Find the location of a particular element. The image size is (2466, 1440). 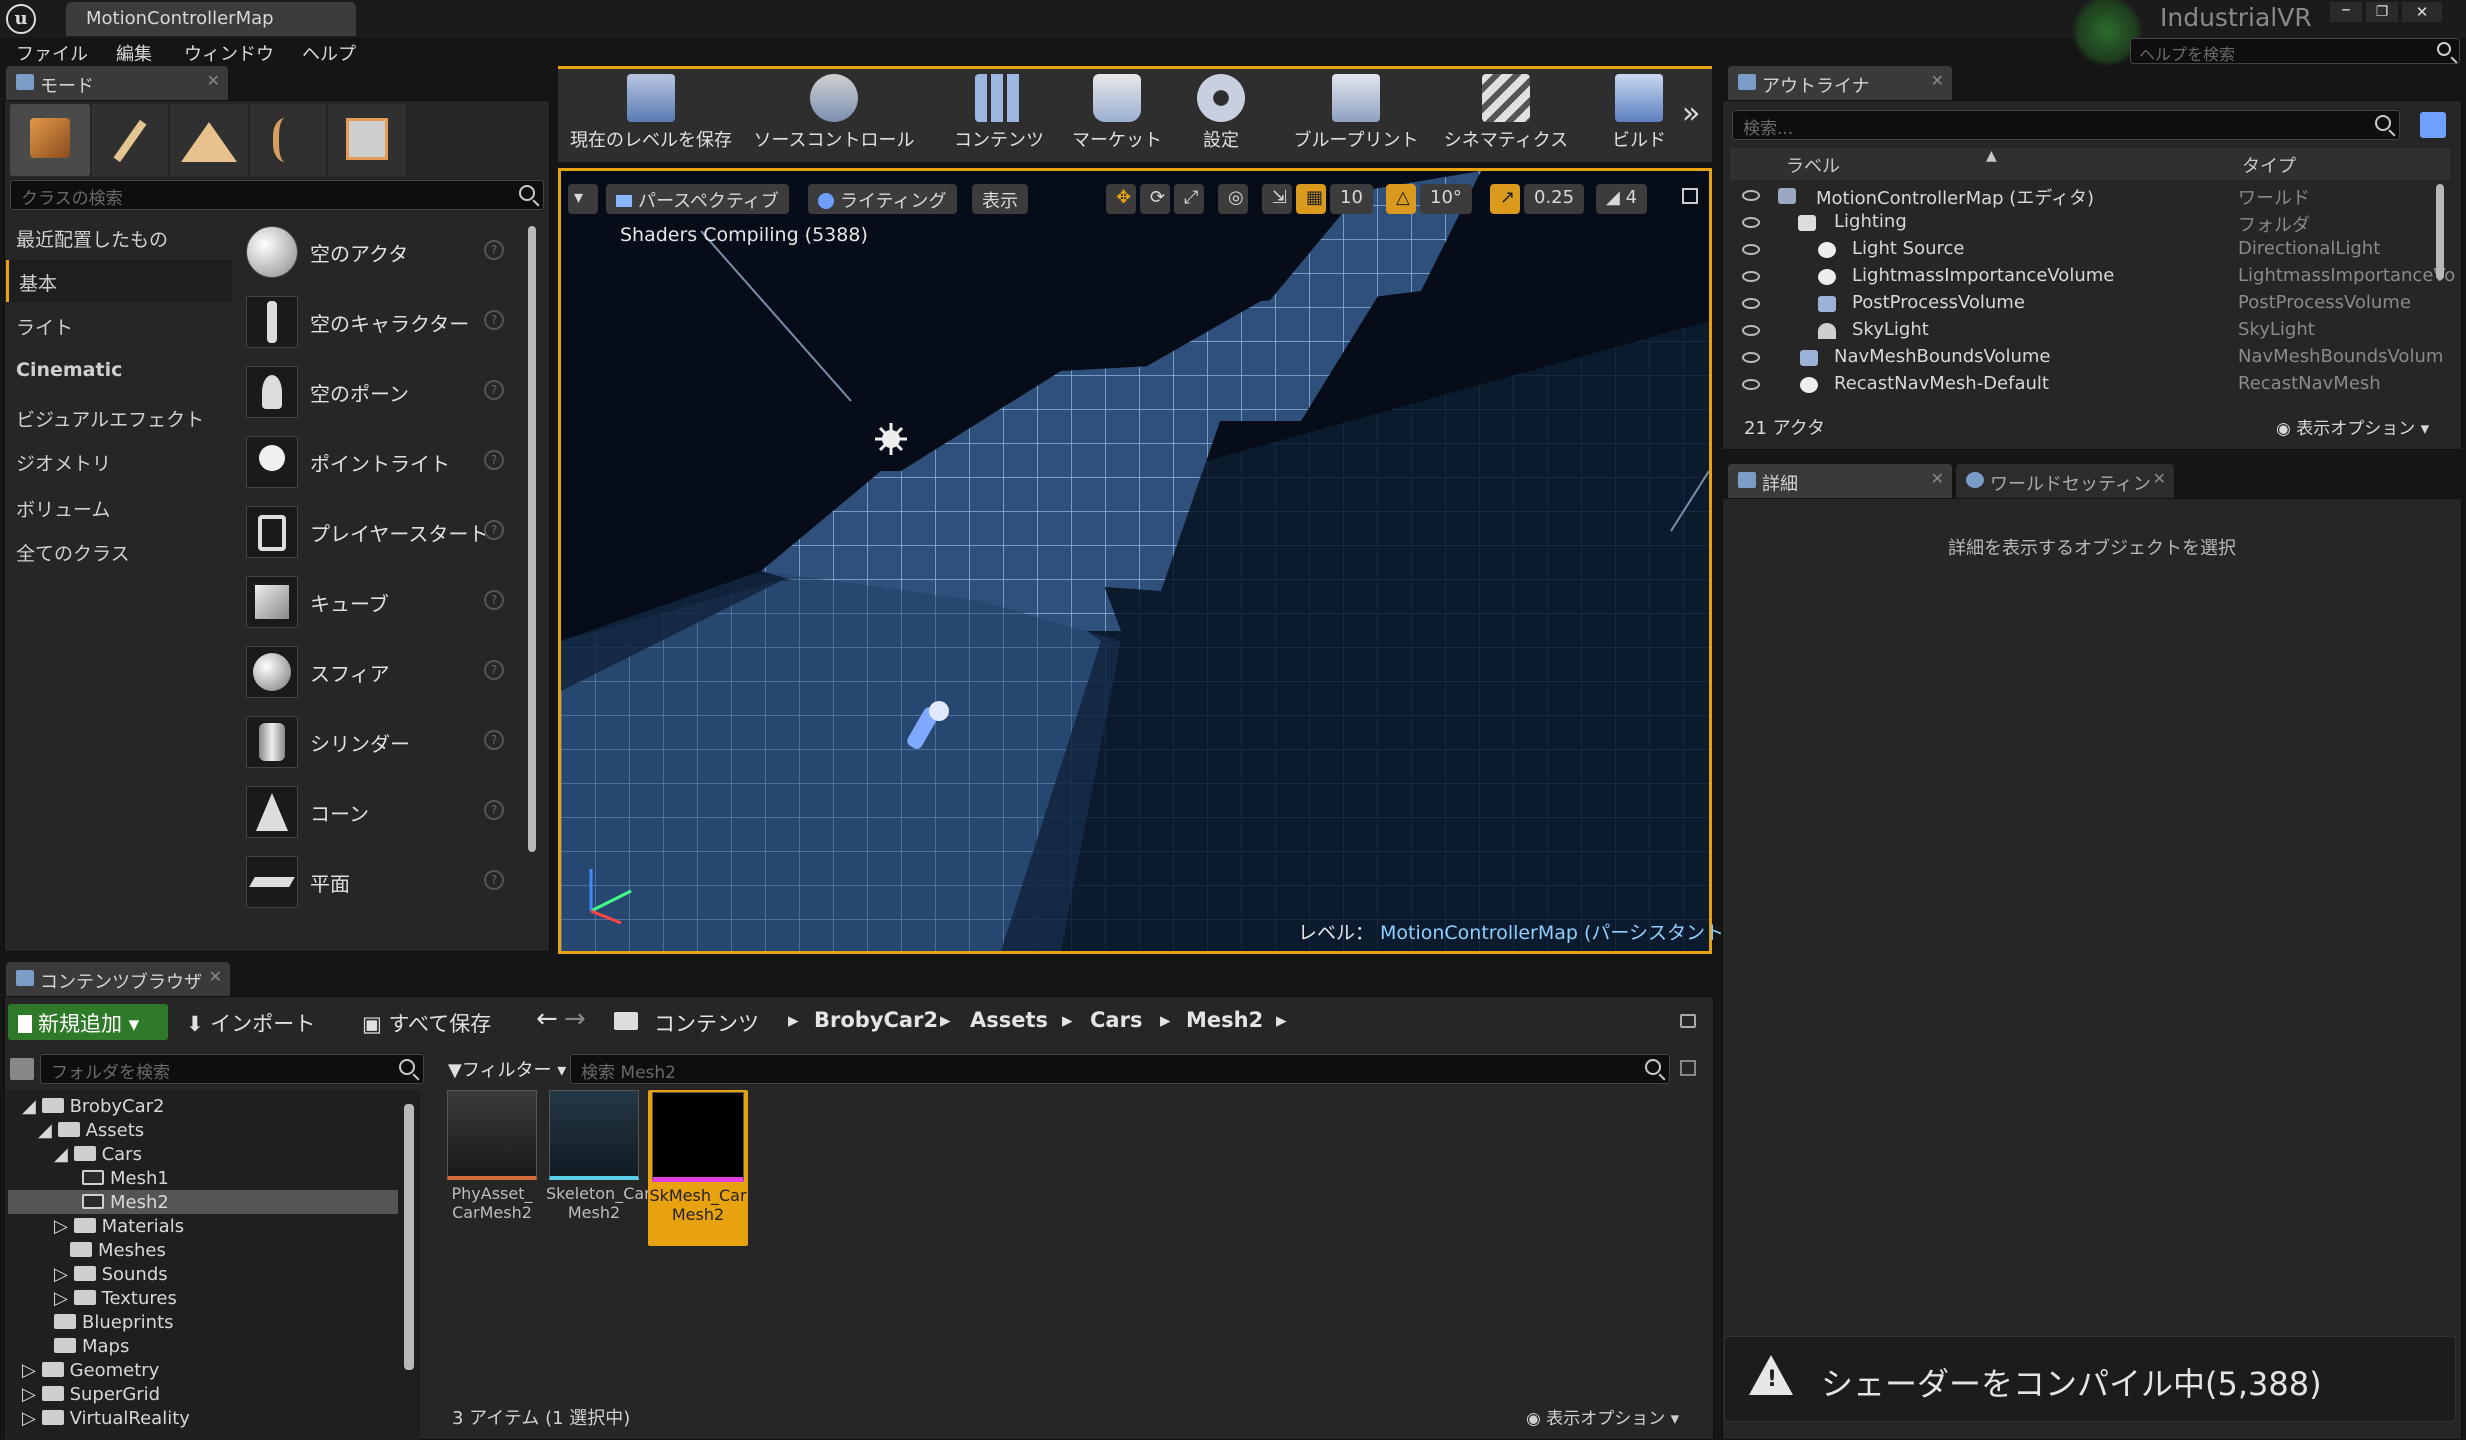

class-search-input: クラスの検索 is located at coordinates (277, 195).